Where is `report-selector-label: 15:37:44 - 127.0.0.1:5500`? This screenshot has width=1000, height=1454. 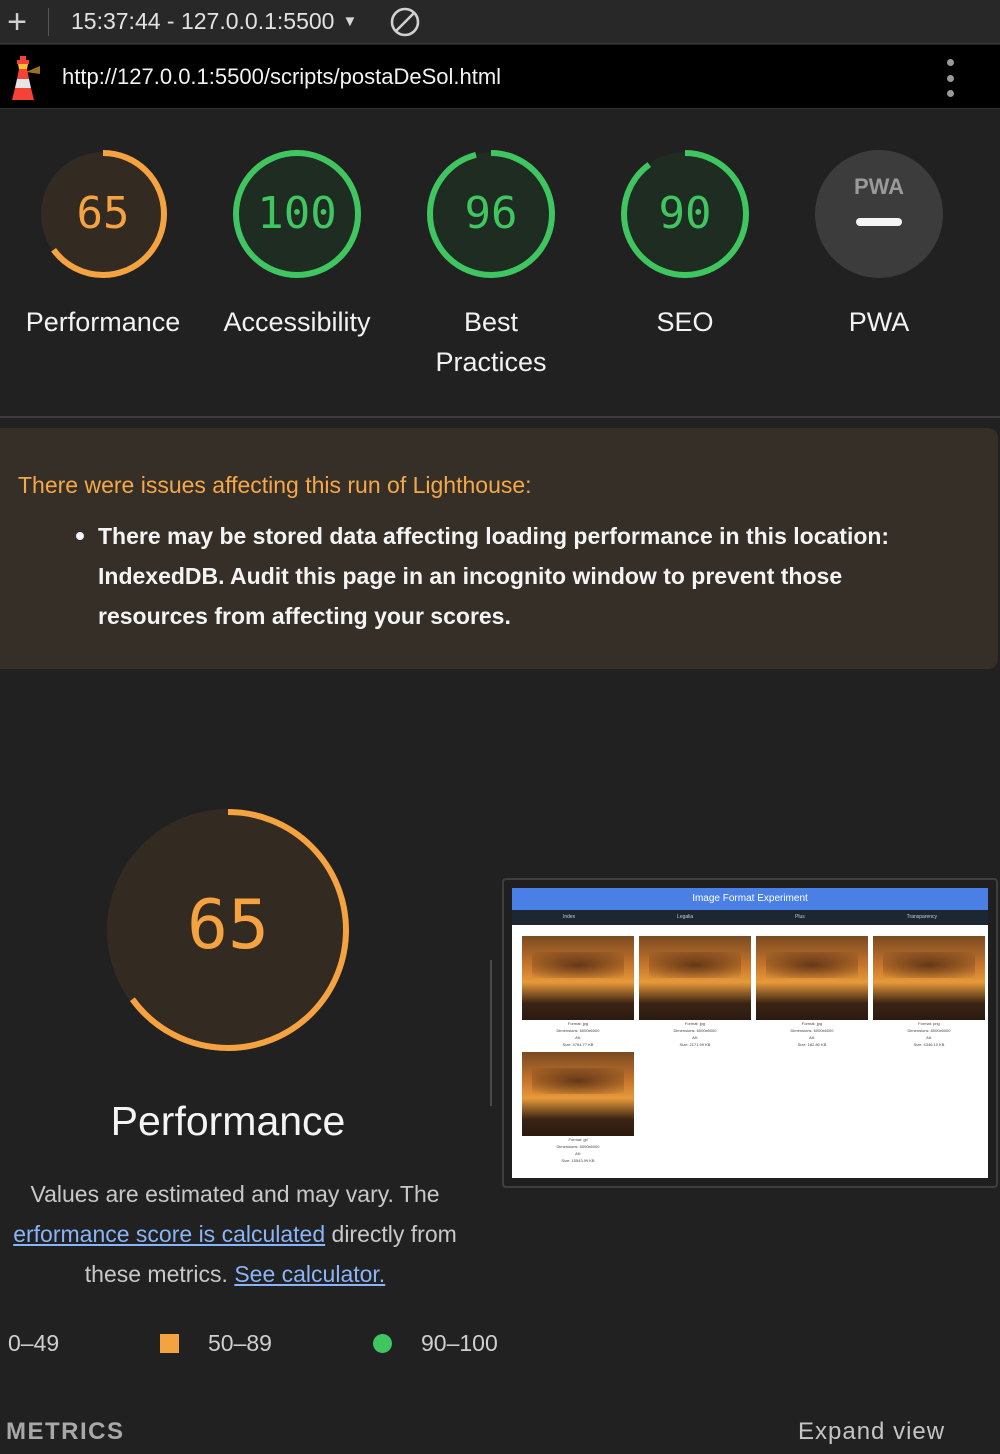 report-selector-label: 15:37:44 - 127.0.0.1:5500 is located at coordinates (203, 21).